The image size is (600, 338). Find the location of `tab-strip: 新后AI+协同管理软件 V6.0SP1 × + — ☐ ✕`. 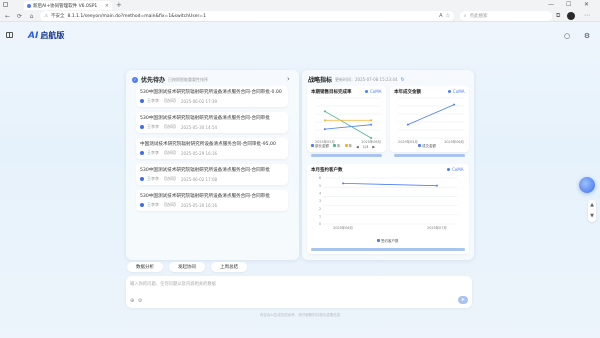

tab-strip: 新后AI+协同管理软件 V6.0SP1 × + — ☐ ✕ is located at coordinates (300, 5).